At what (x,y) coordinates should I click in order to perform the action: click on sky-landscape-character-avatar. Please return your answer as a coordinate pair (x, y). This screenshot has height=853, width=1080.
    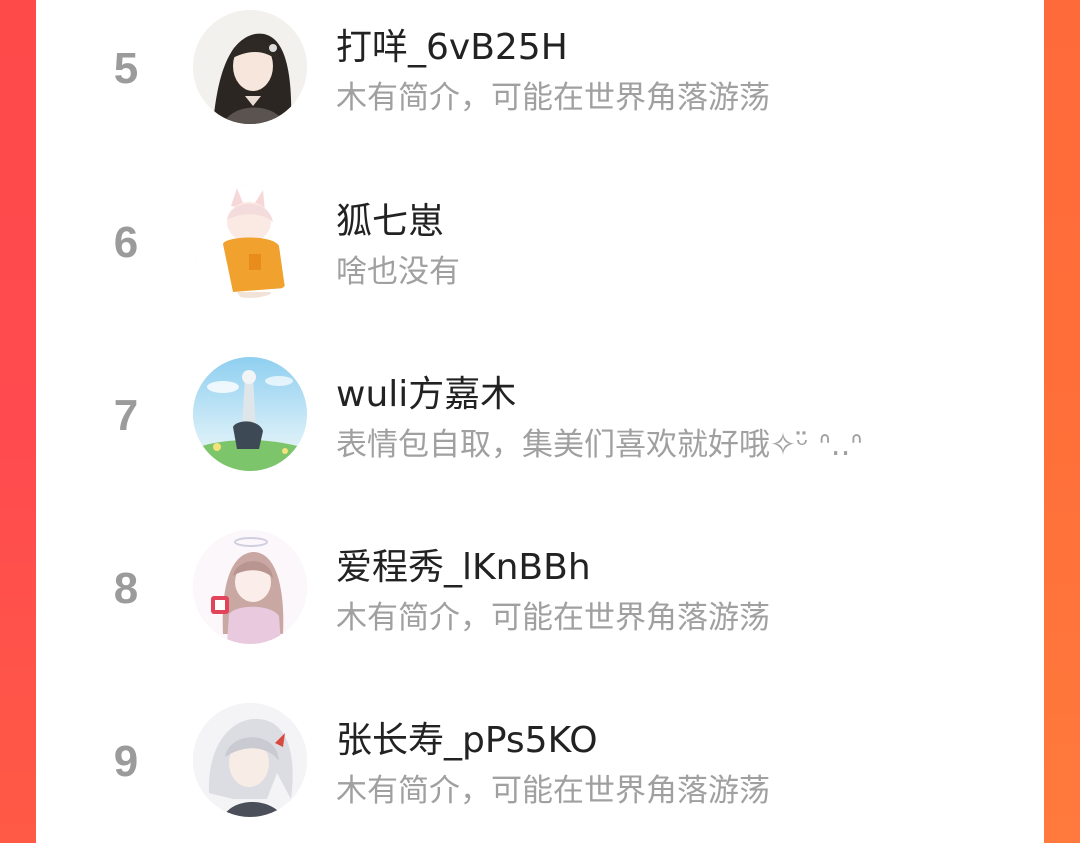
    Looking at the image, I should click on (250, 414).